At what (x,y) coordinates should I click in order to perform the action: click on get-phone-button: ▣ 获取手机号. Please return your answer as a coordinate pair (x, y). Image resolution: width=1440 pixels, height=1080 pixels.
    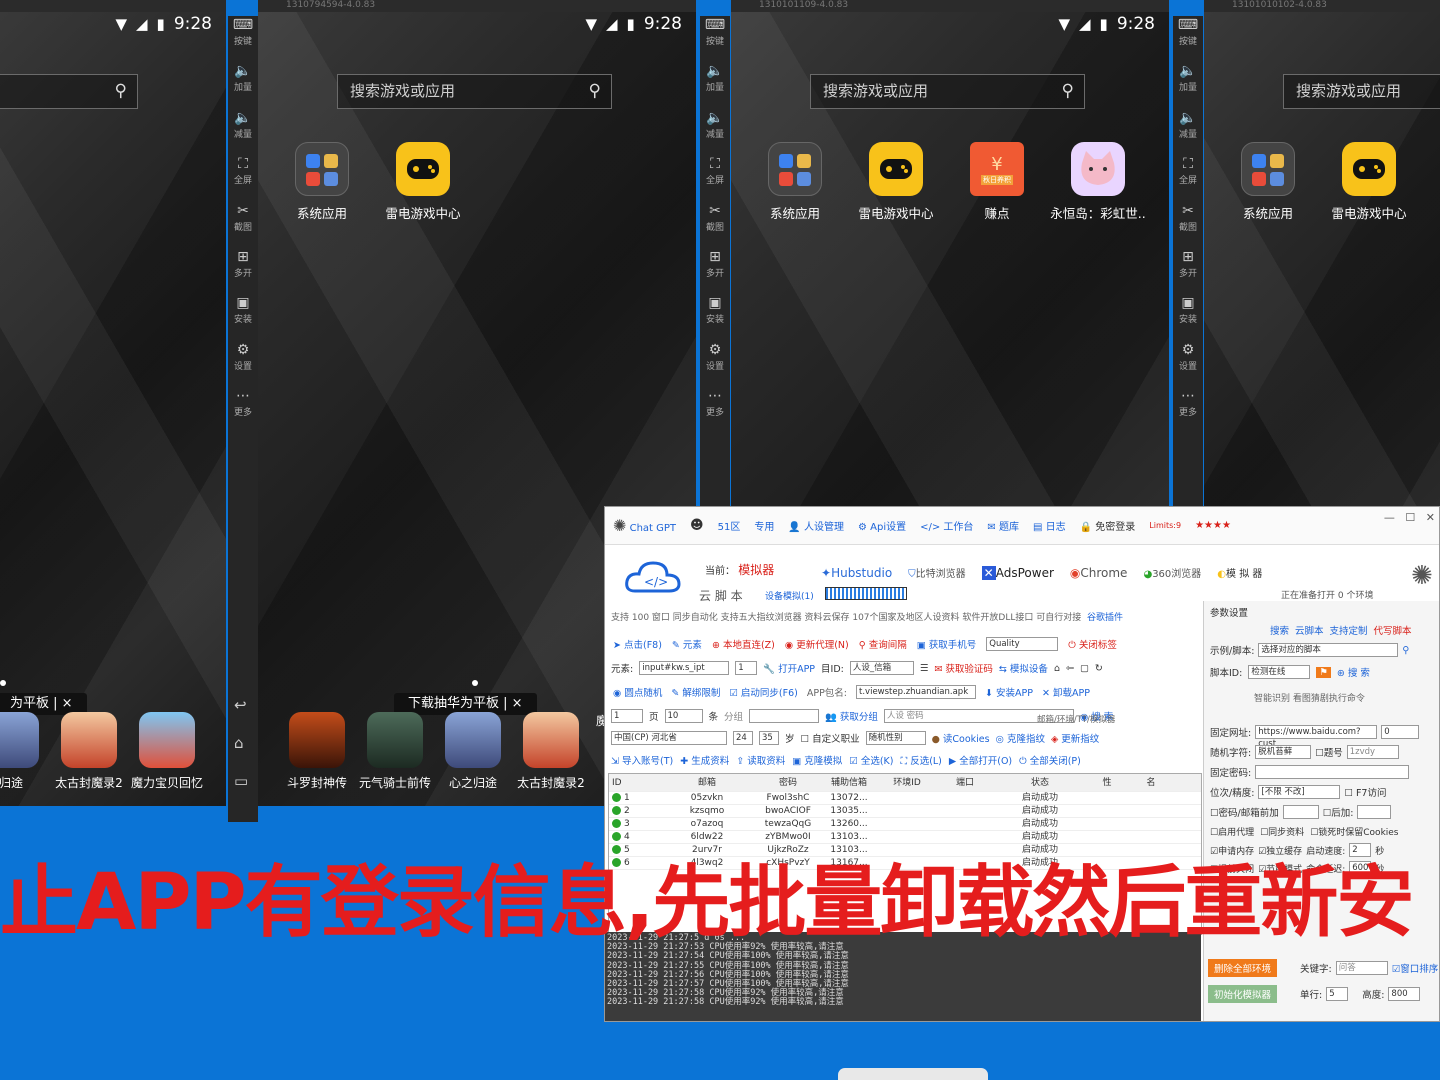
    Looking at the image, I should click on (947, 644).